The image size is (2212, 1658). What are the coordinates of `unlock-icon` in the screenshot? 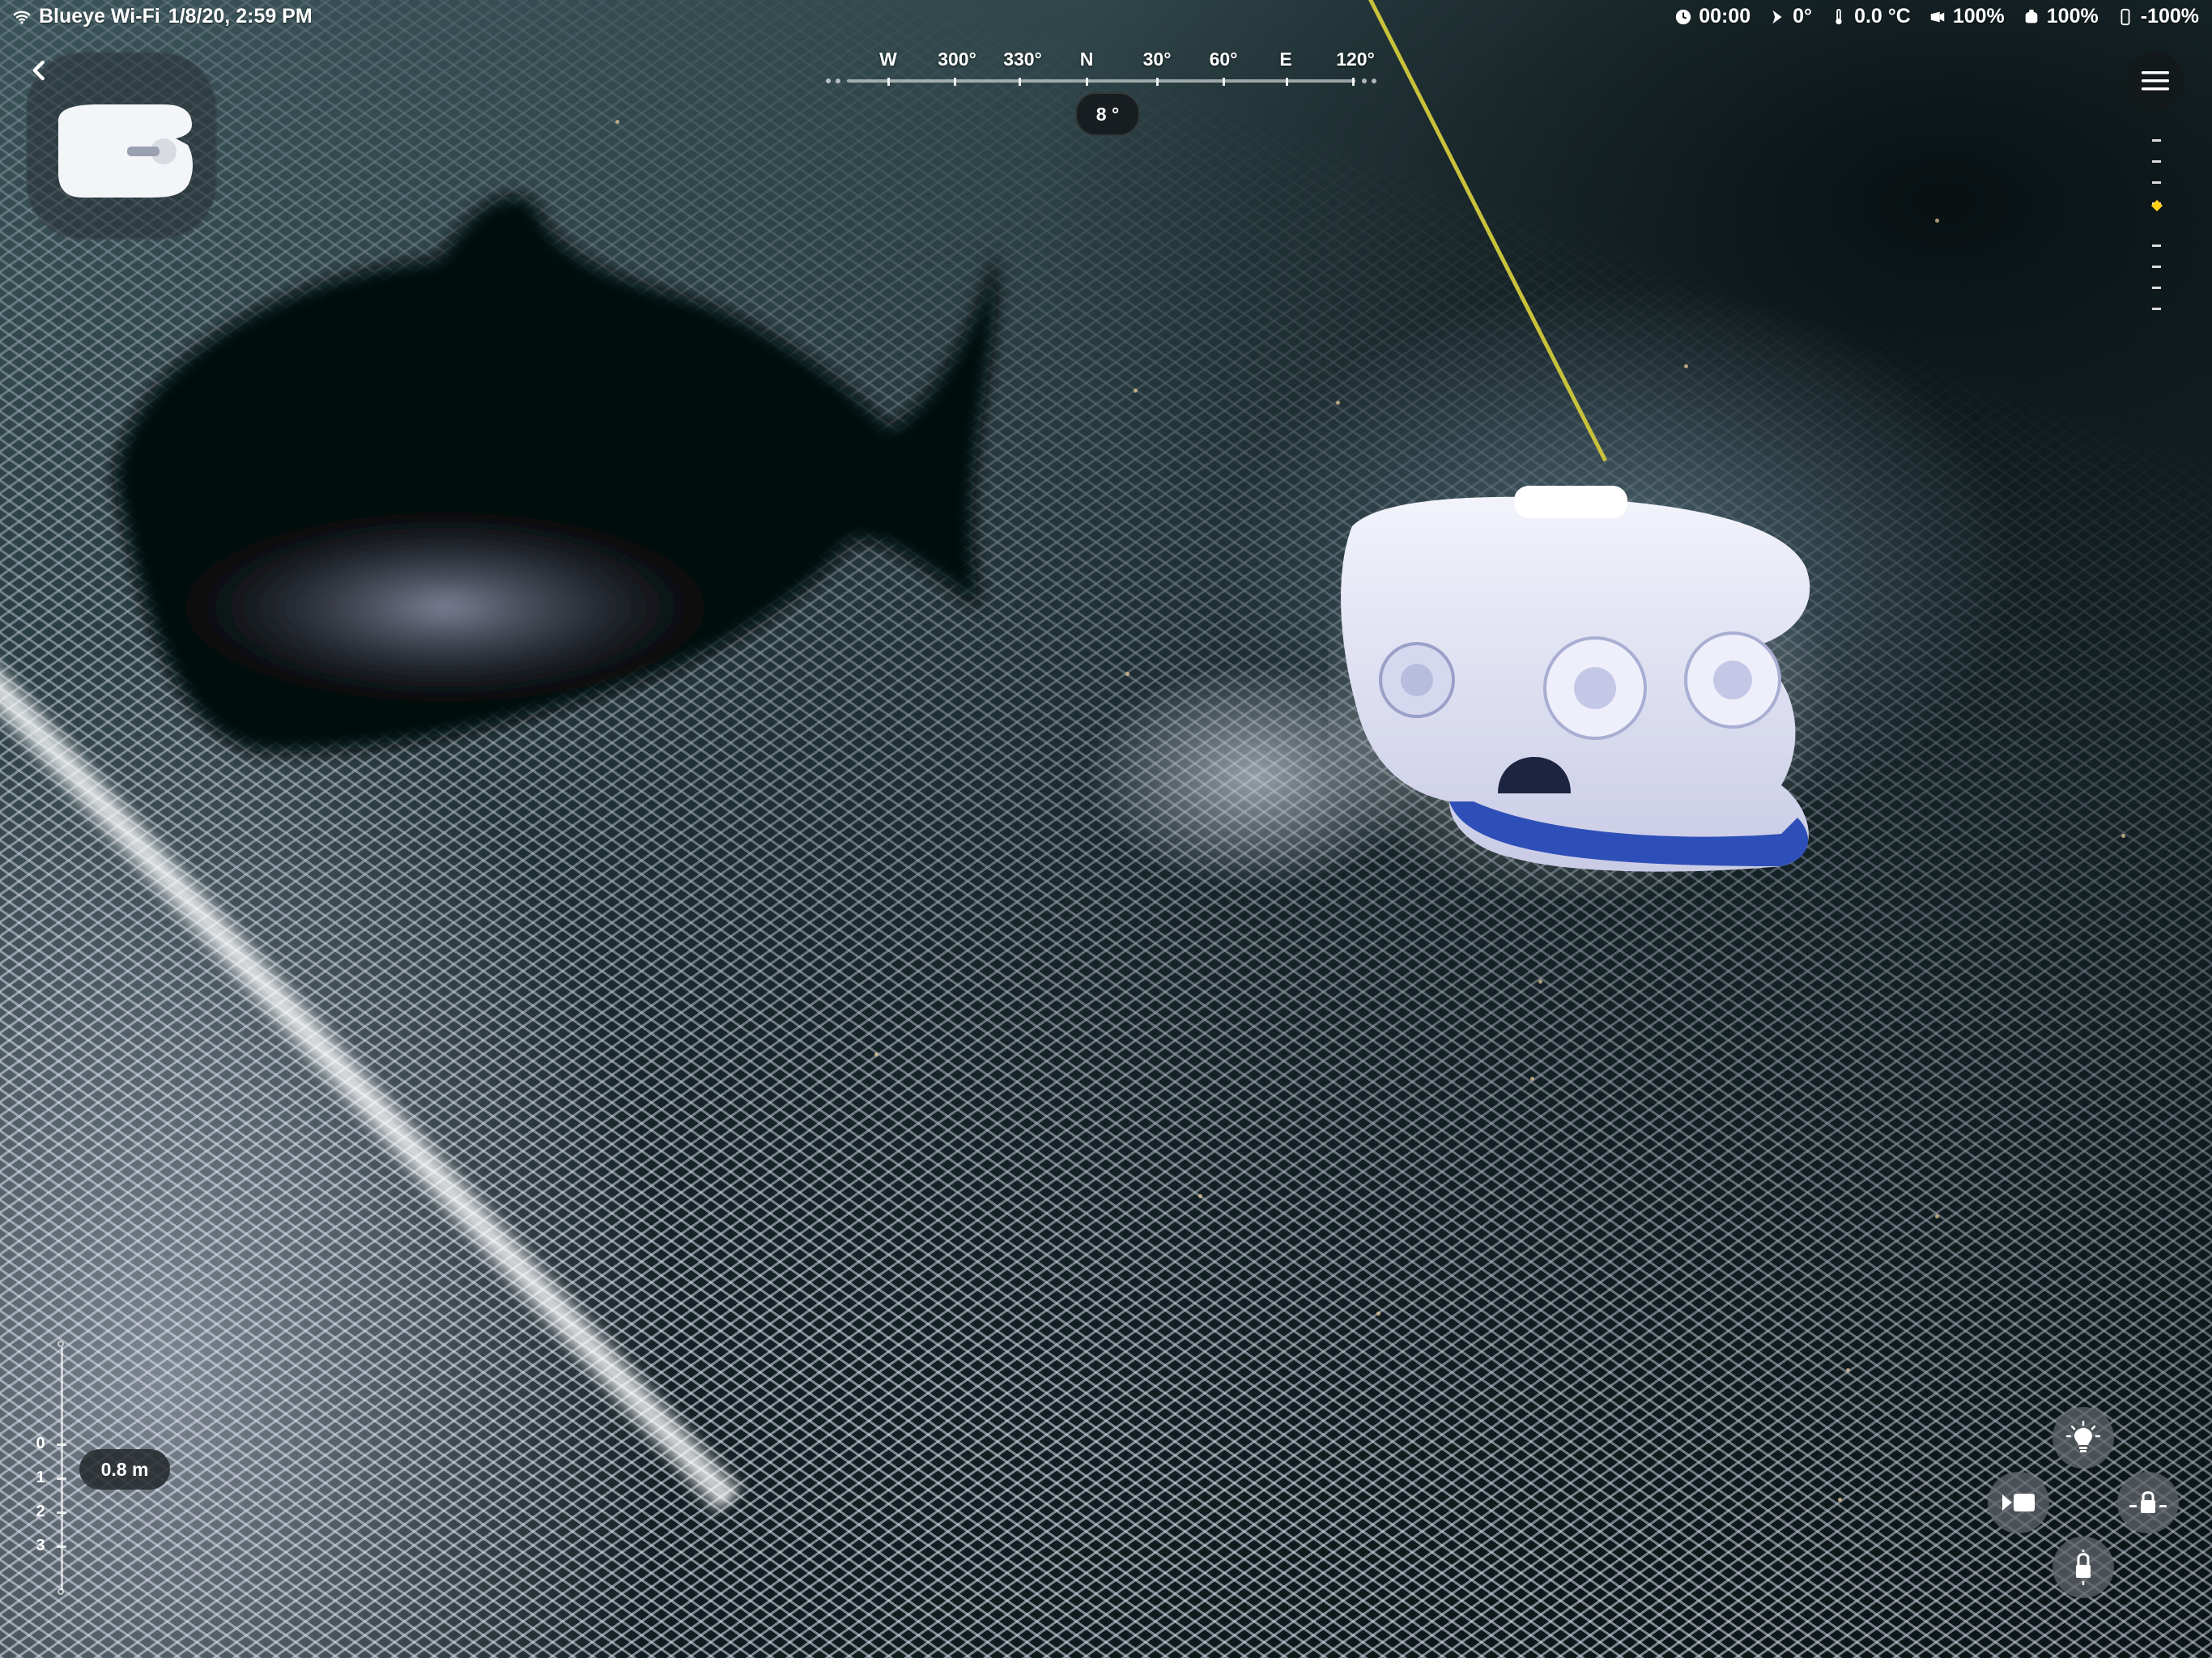 It's located at (2083, 1567).